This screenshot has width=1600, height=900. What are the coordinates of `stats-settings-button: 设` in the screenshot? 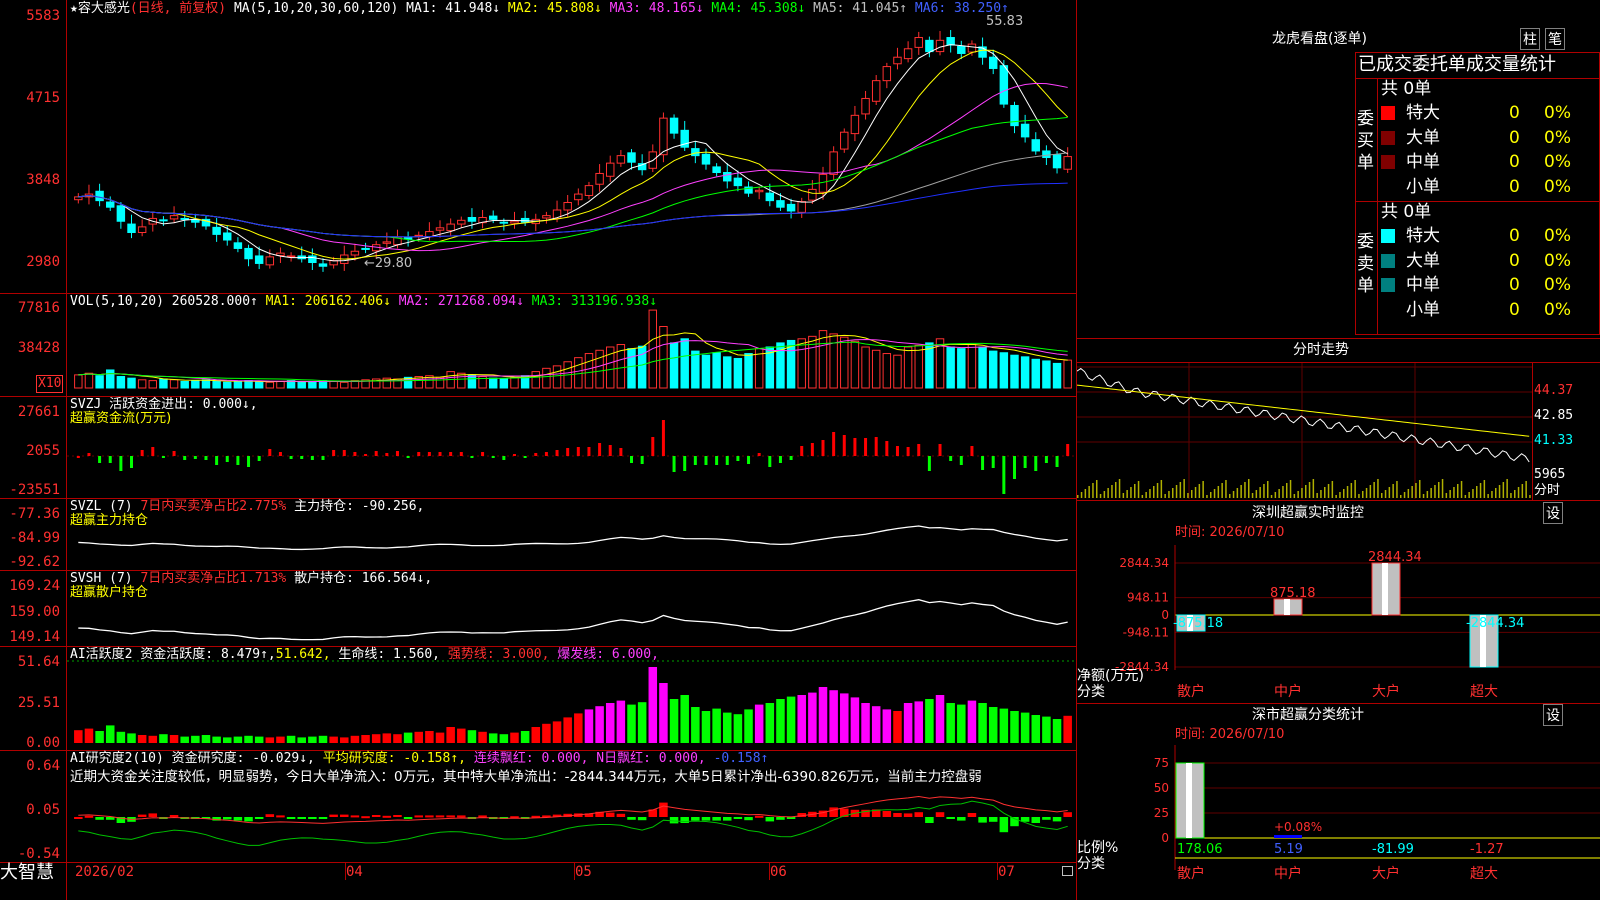 It's located at (1553, 715).